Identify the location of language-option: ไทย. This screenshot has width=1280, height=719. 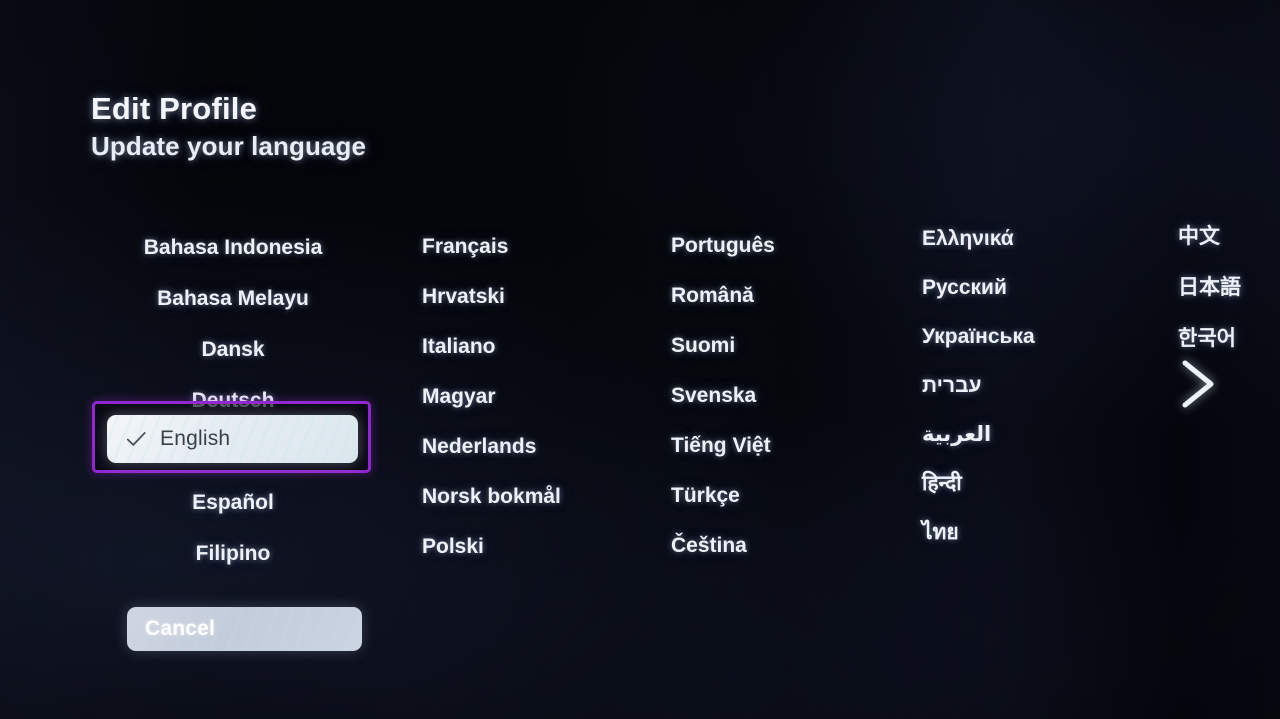
(940, 532).